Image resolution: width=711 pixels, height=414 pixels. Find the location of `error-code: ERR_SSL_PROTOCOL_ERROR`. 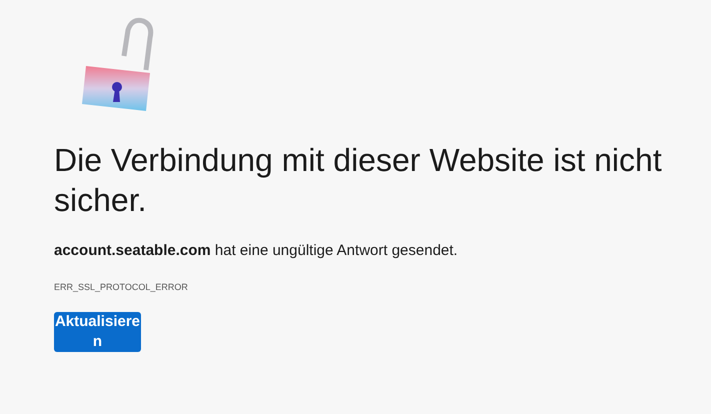

error-code: ERR_SSL_PROTOCOL_ERROR is located at coordinates (121, 287).